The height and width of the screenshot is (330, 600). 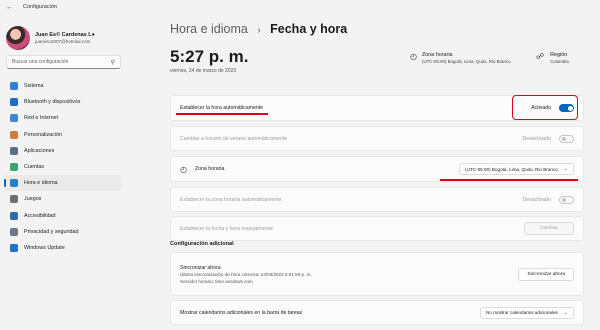 I want to click on page-title: Fecha y hora, so click(x=309, y=29).